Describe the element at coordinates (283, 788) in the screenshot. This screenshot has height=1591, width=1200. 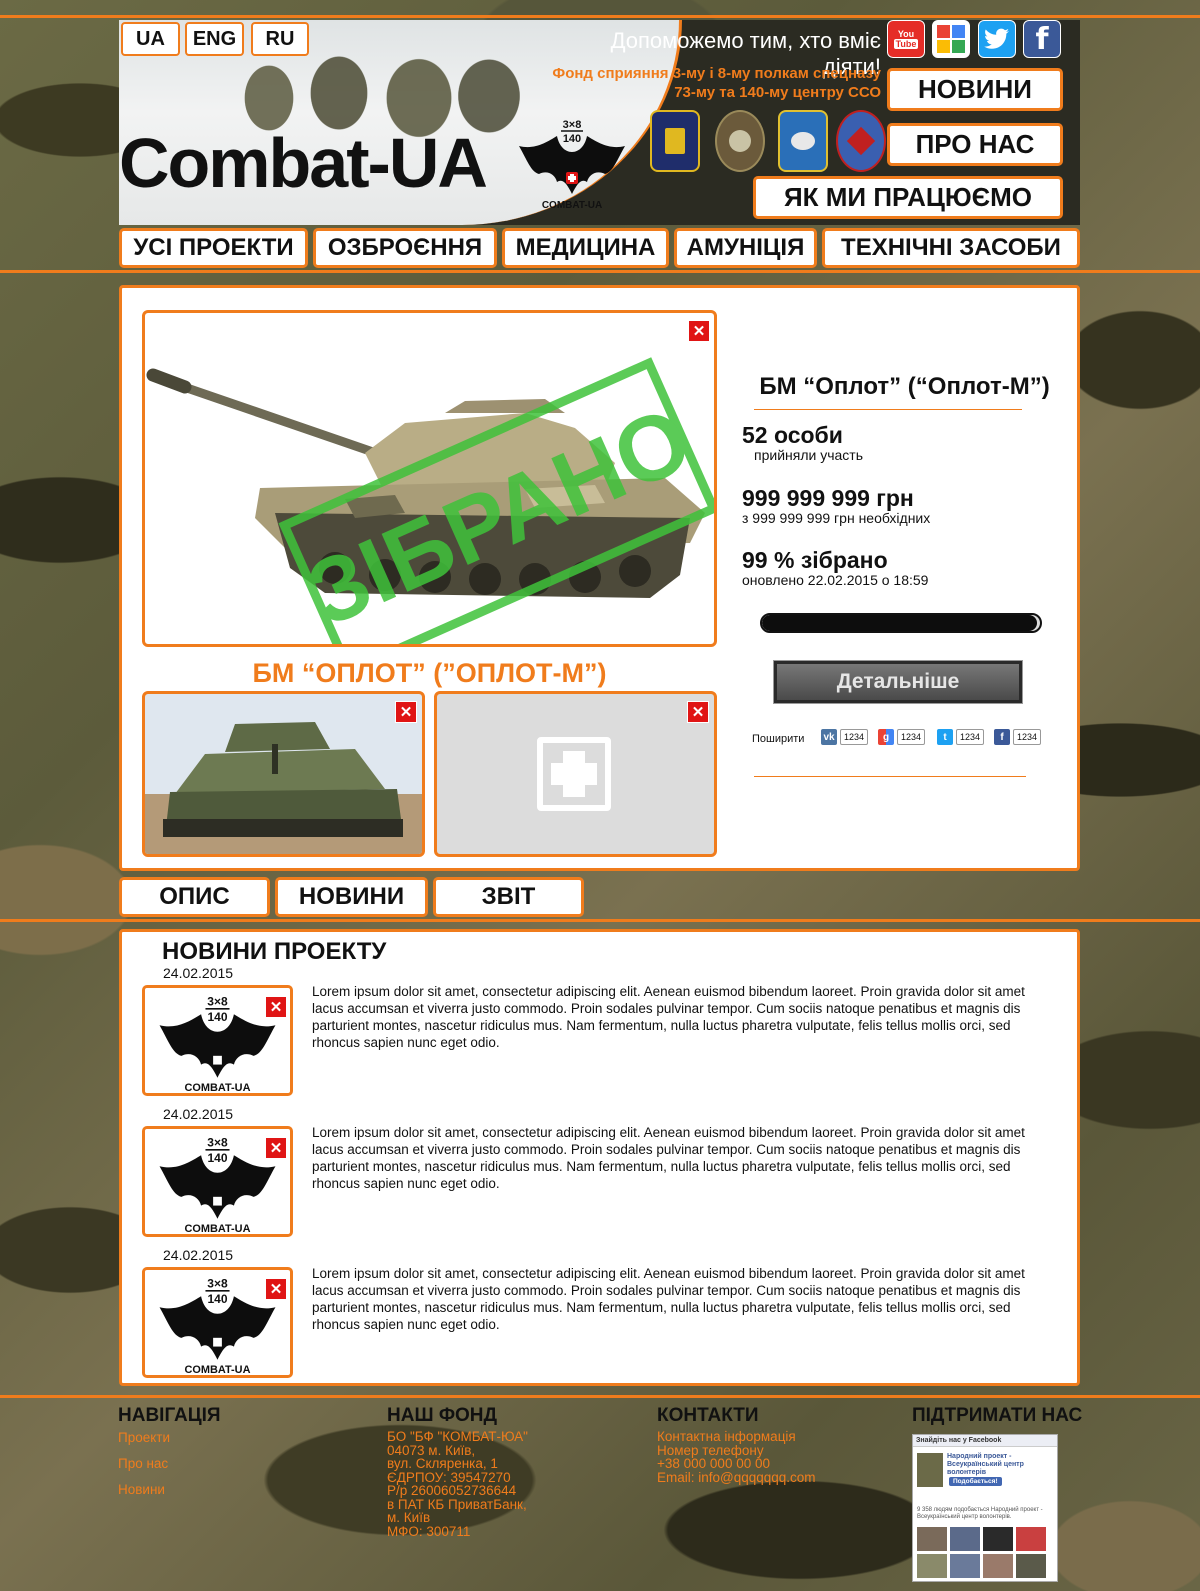
I see `tank-front-image` at that location.